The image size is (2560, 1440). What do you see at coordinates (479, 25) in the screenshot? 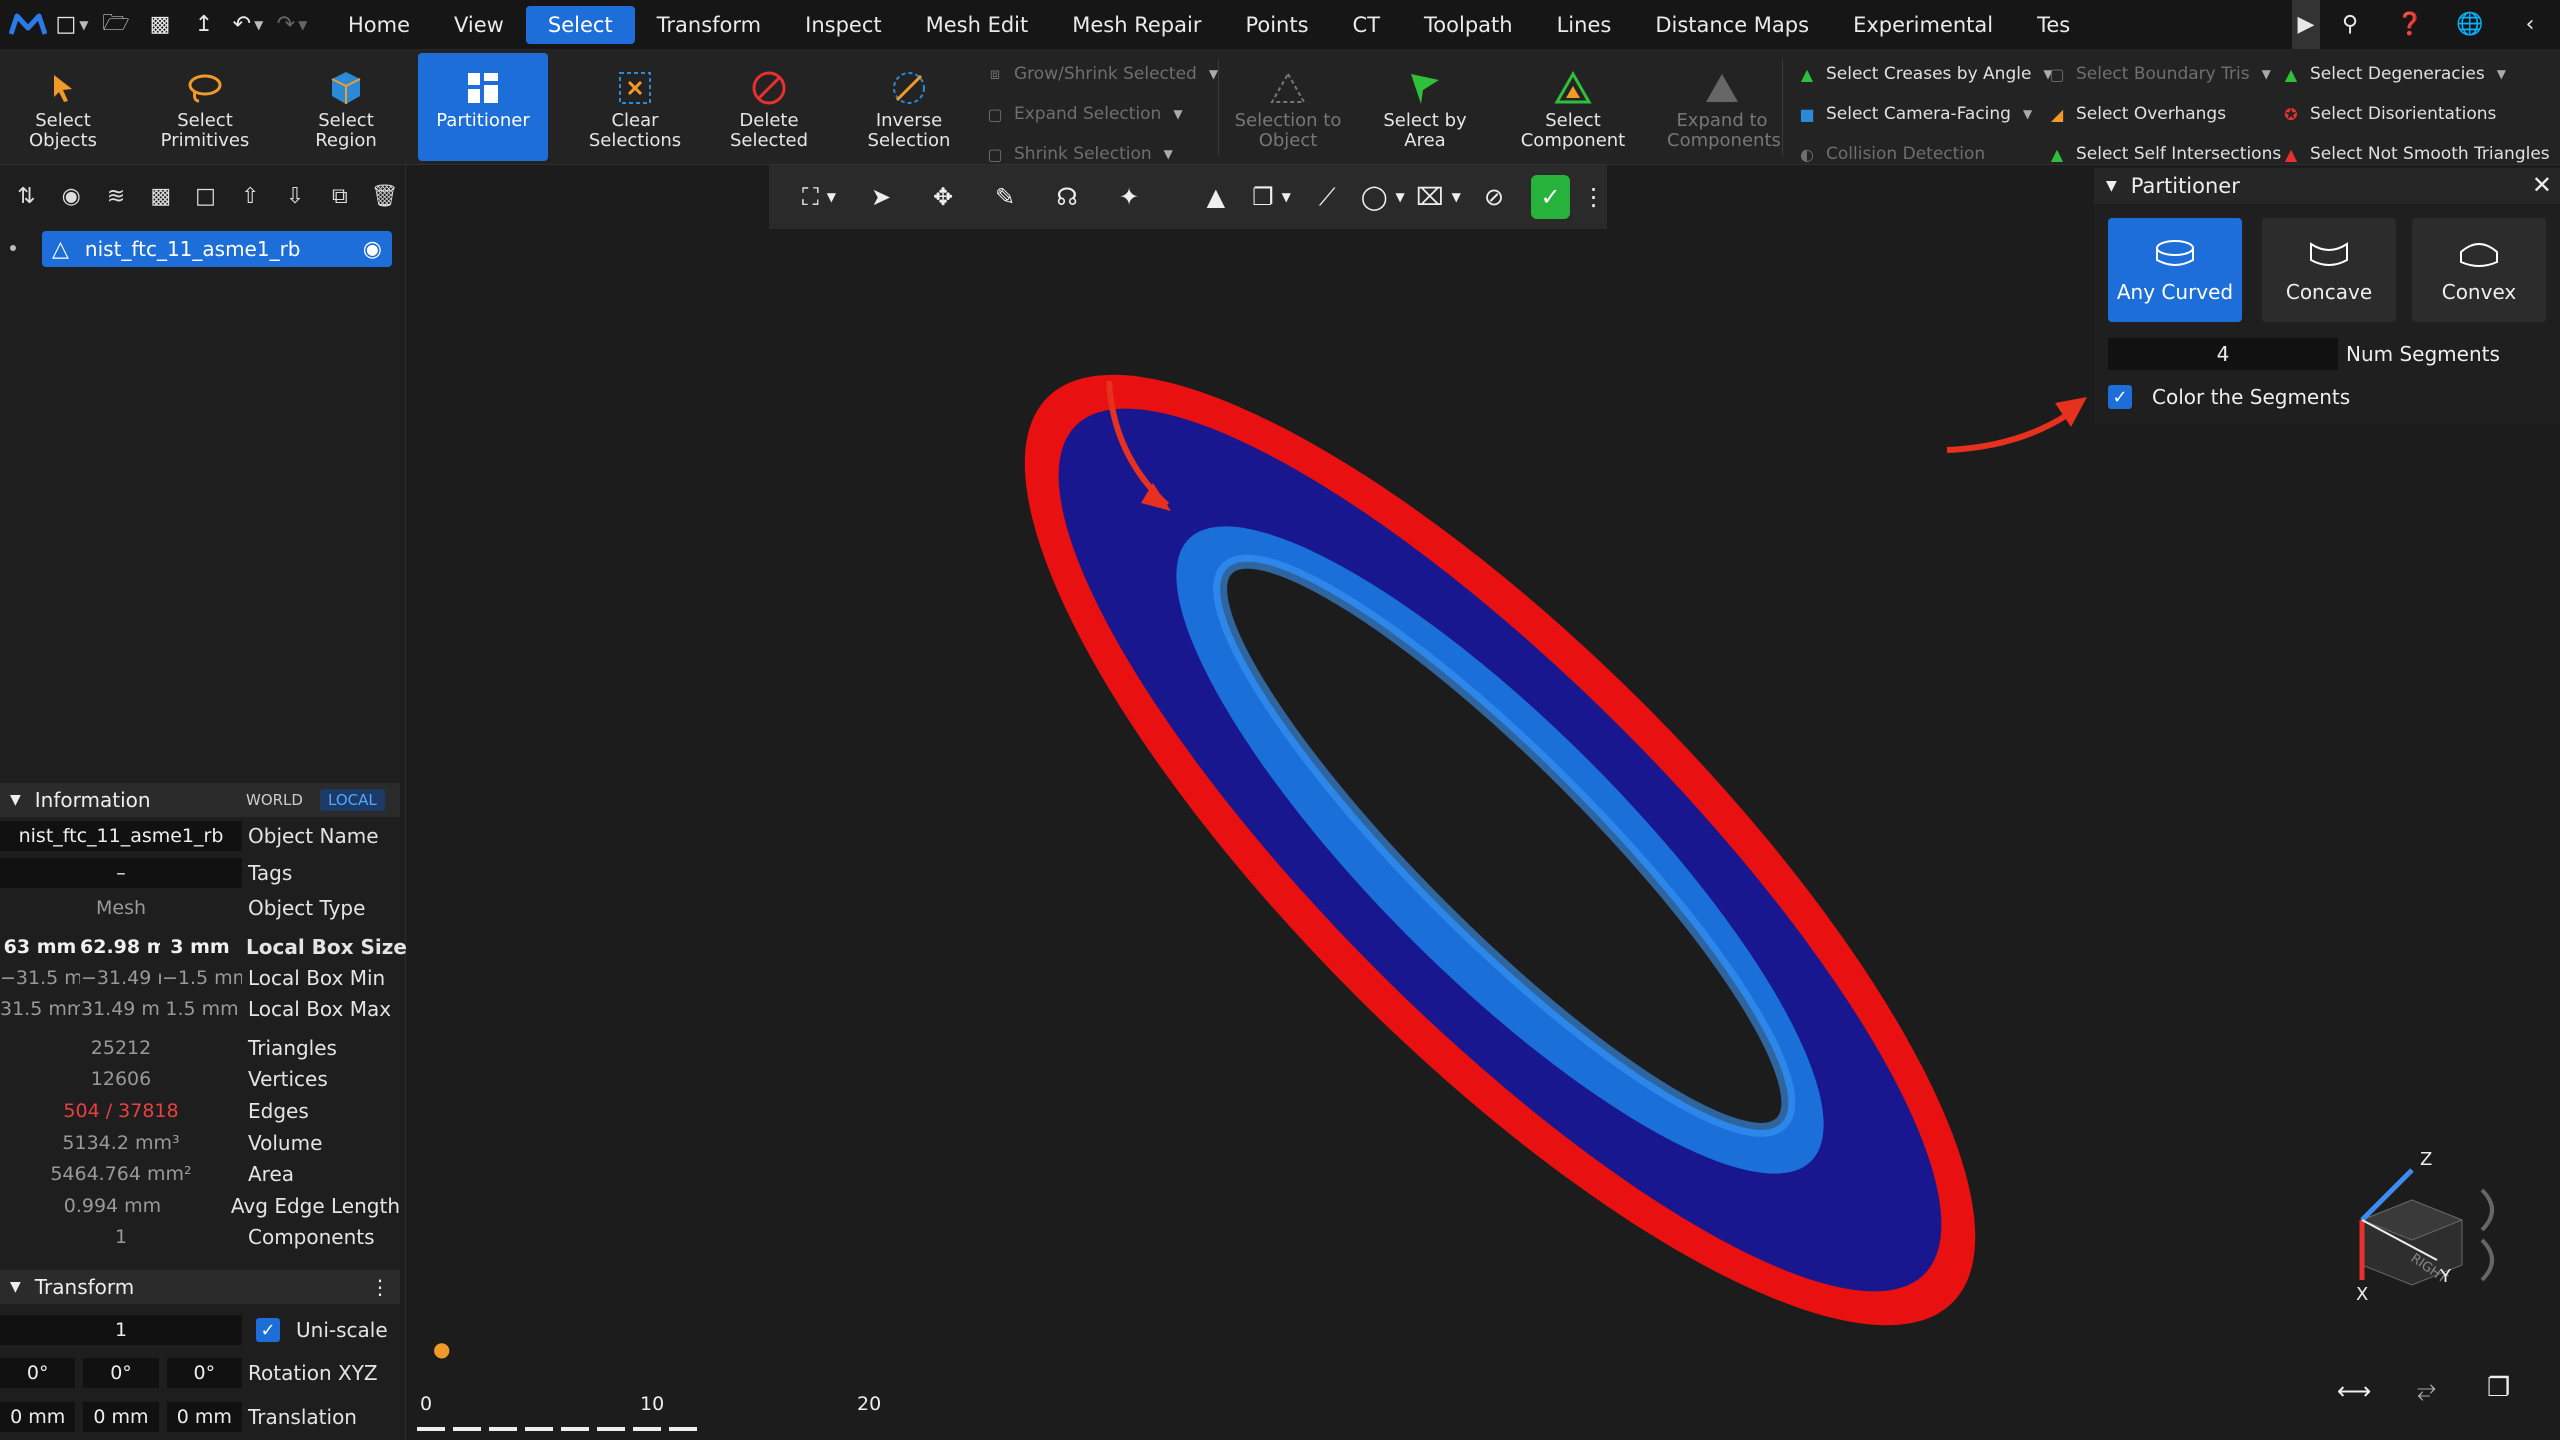
I see `menu-view: View` at bounding box center [479, 25].